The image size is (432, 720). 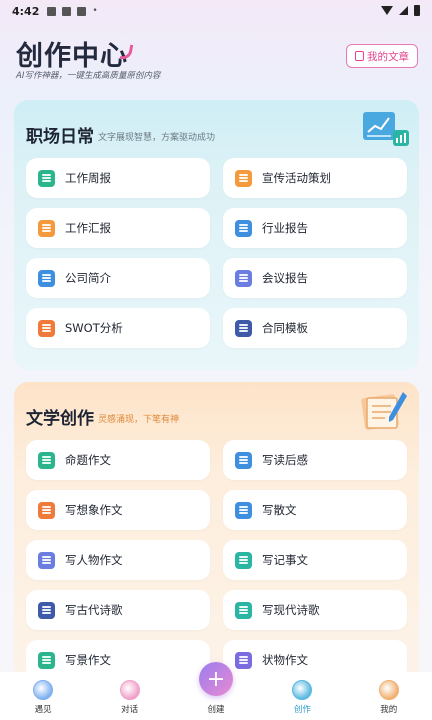 What do you see at coordinates (88, 278) in the screenshot?
I see `feature-card-label: 公司简介` at bounding box center [88, 278].